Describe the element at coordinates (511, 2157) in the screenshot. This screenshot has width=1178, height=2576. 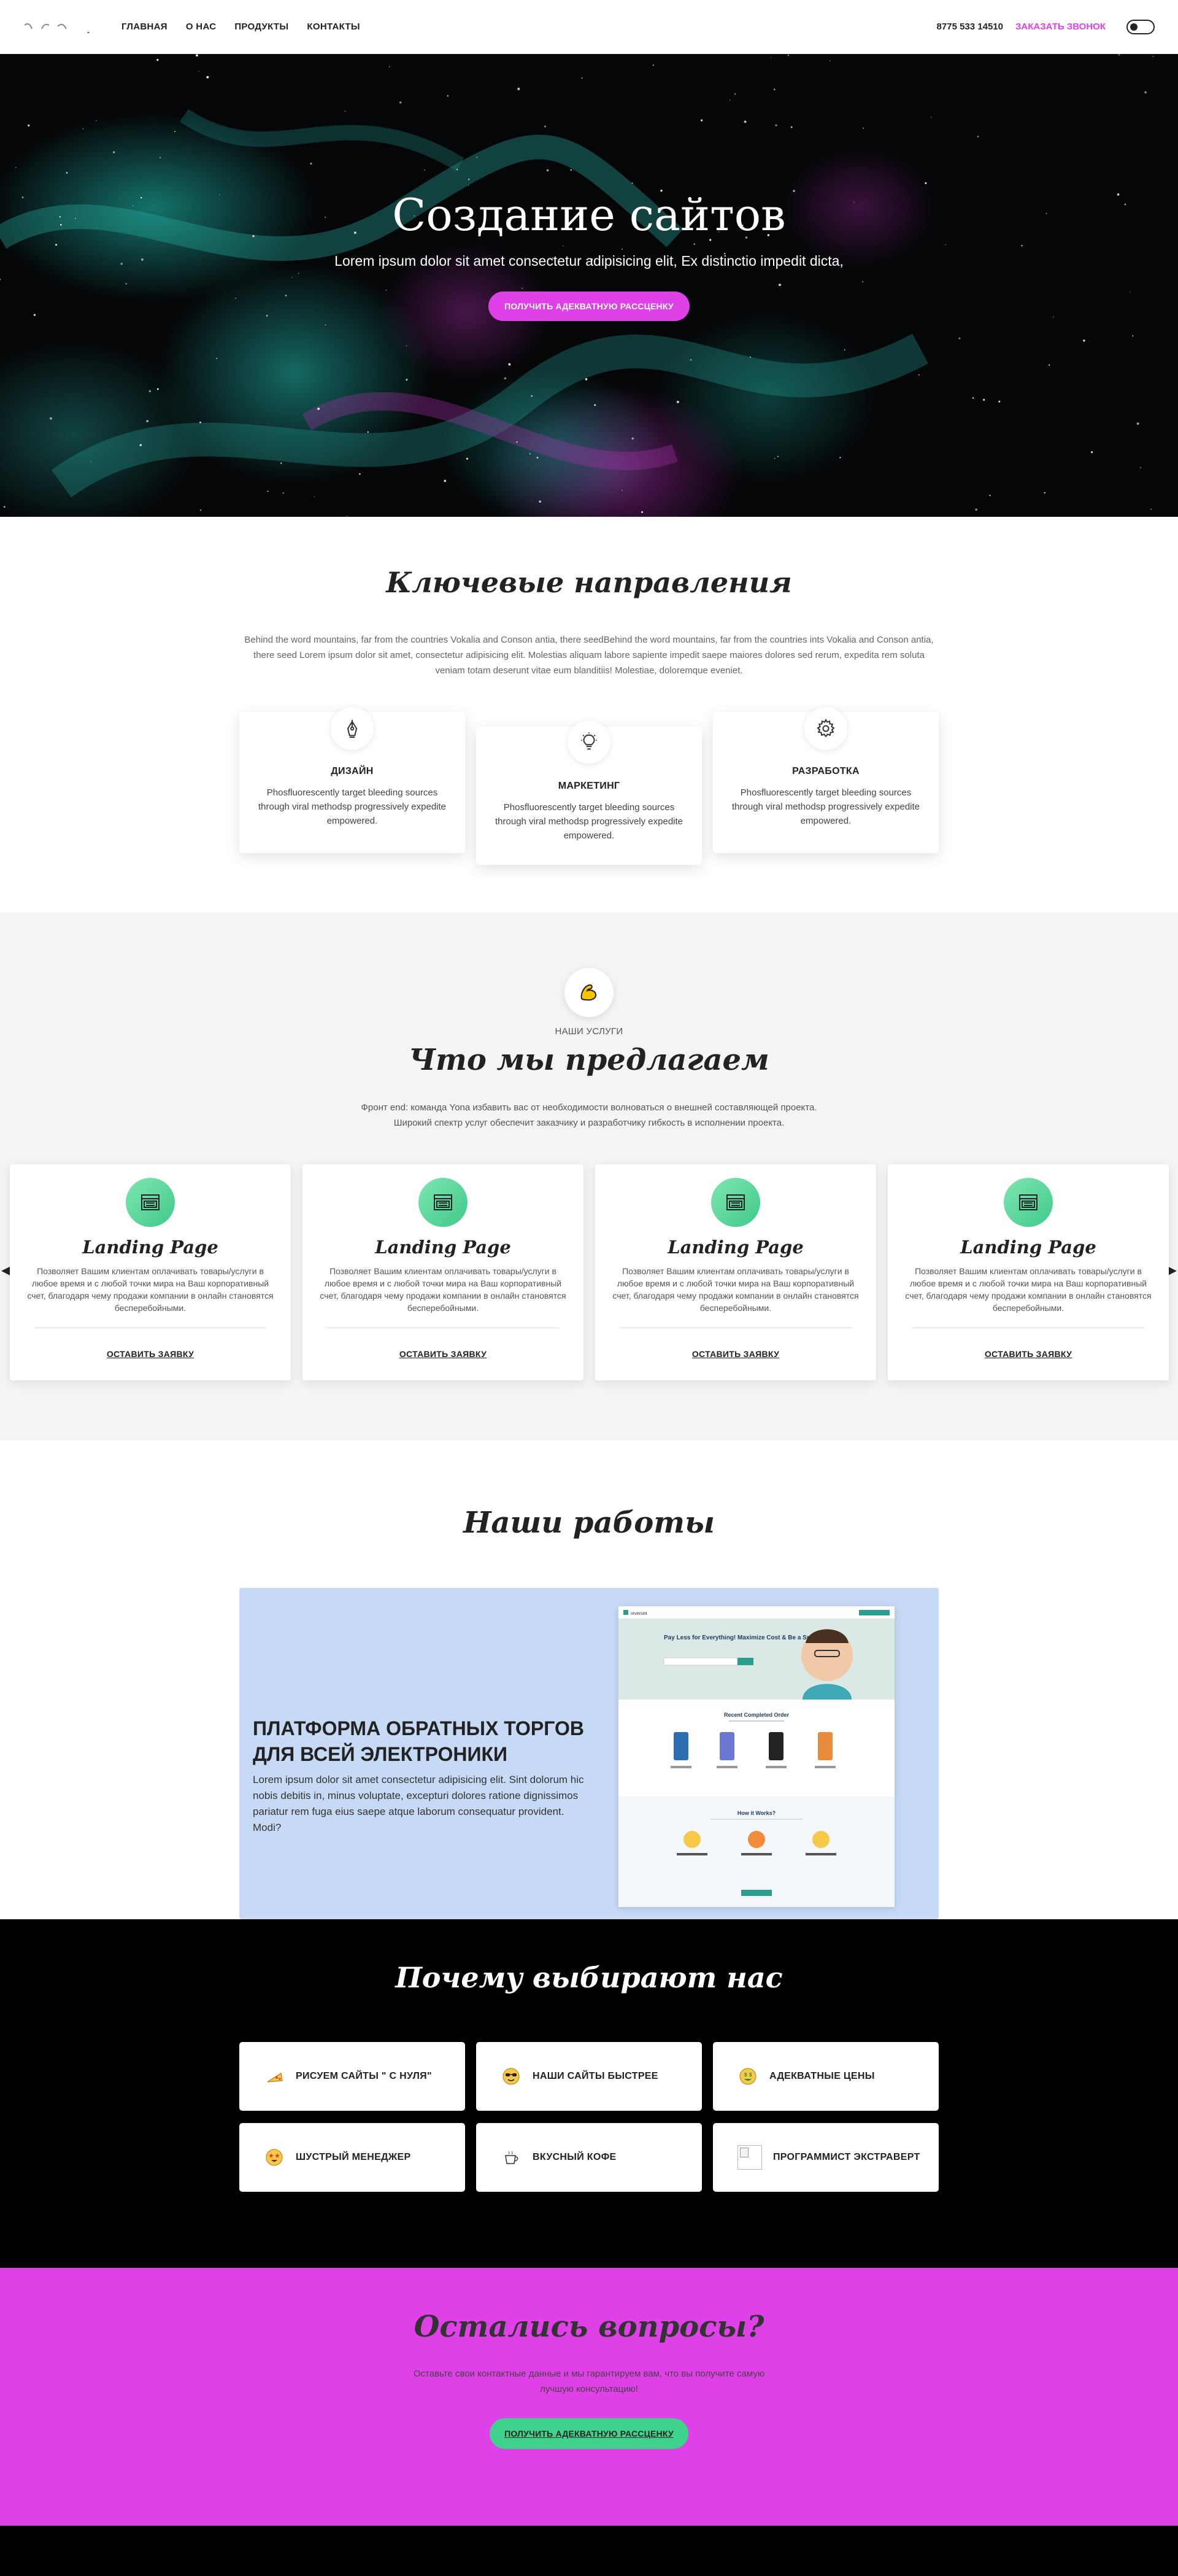
I see `coffee-cup-icon` at that location.